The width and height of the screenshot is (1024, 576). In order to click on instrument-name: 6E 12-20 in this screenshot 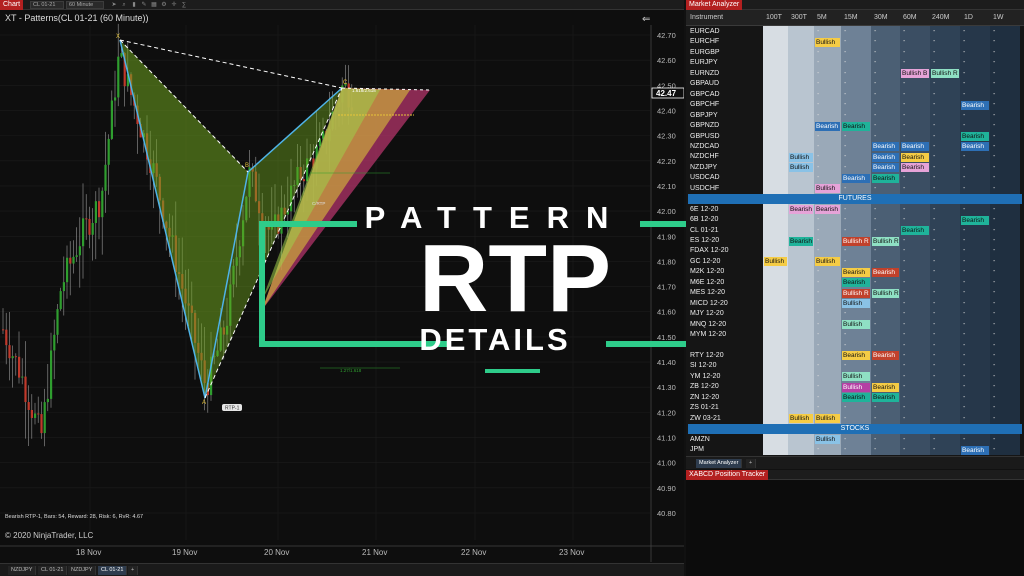, I will do `click(704, 210)`.